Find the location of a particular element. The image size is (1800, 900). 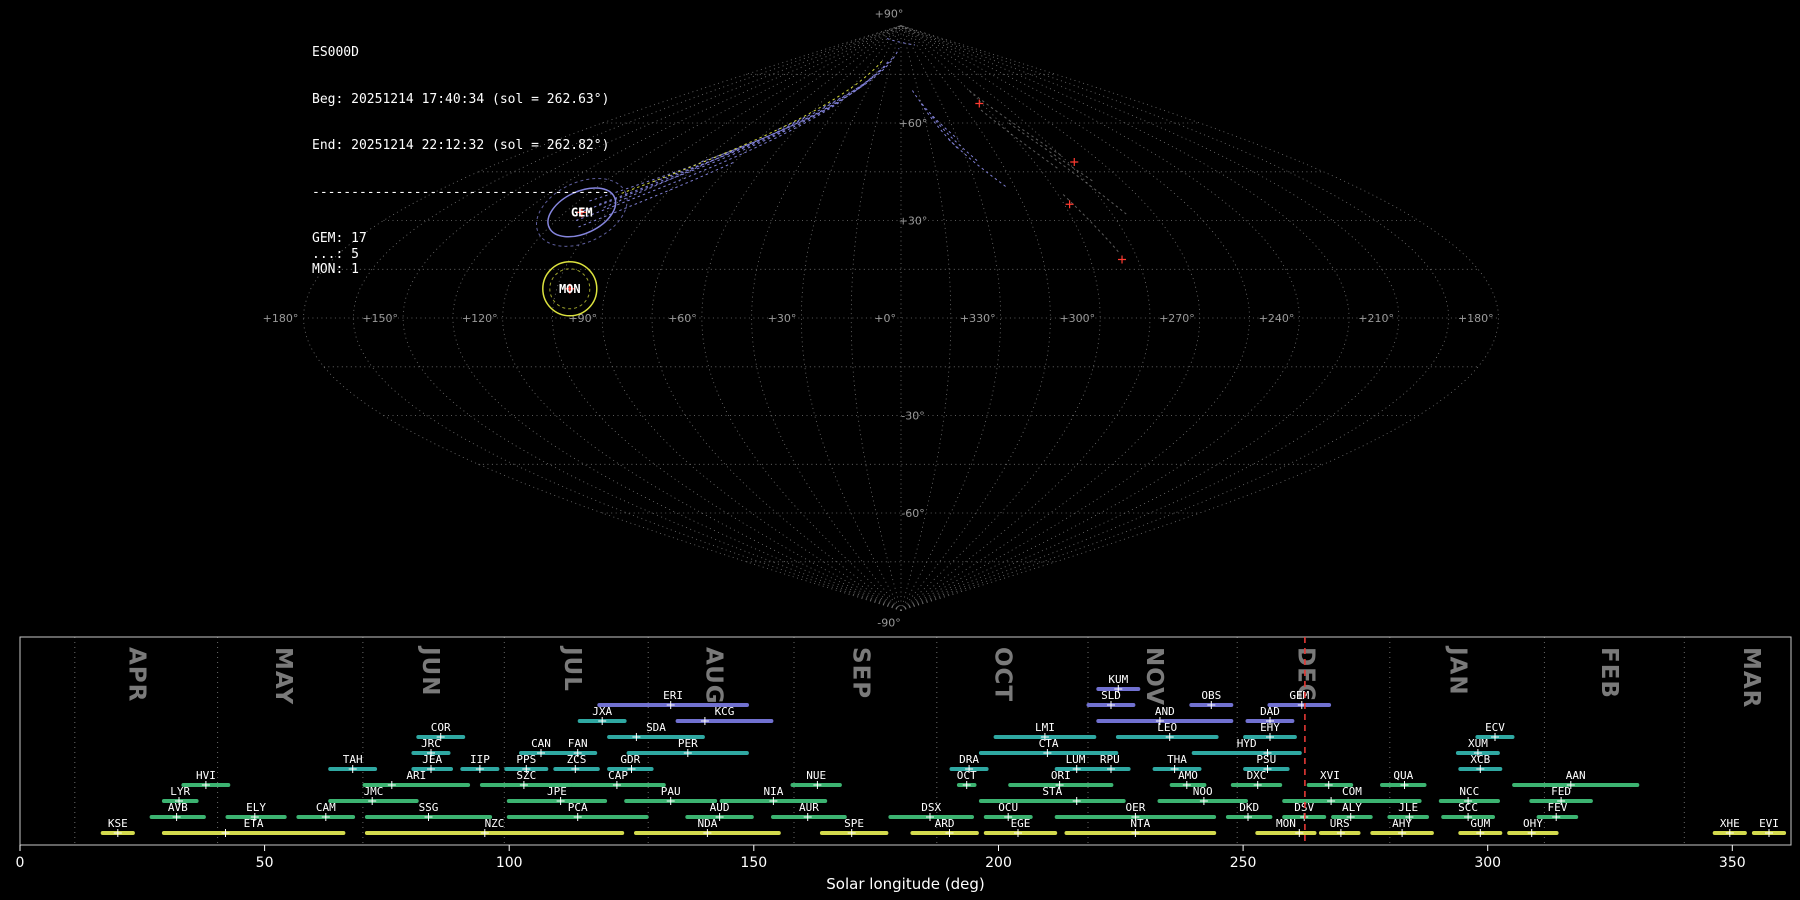

shower-label-nda: NDA is located at coordinates (707, 823).